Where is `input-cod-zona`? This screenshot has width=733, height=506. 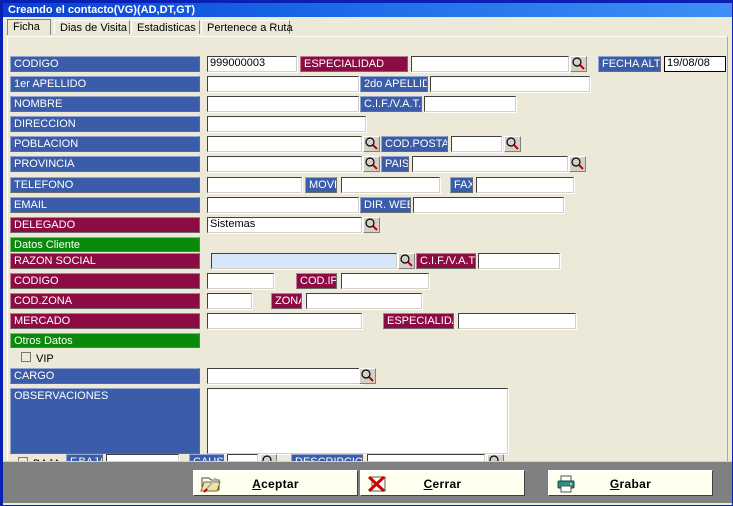
input-cod-zona is located at coordinates (229, 301).